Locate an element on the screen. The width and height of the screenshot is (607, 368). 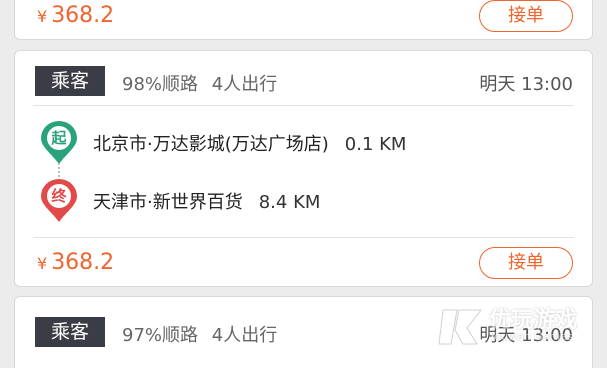
end-location: 天津市·新世界百货 8.4 KM is located at coordinates (206, 201).